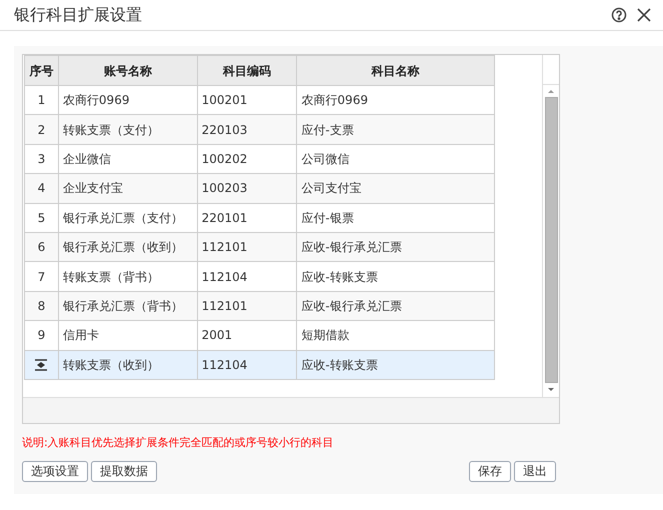  I want to click on table-cell: 企业微信, so click(127, 159).